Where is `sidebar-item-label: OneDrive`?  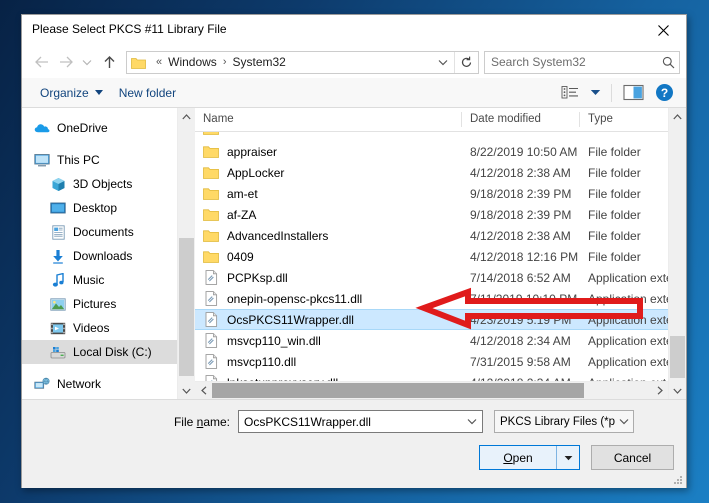 sidebar-item-label: OneDrive is located at coordinates (82, 128).